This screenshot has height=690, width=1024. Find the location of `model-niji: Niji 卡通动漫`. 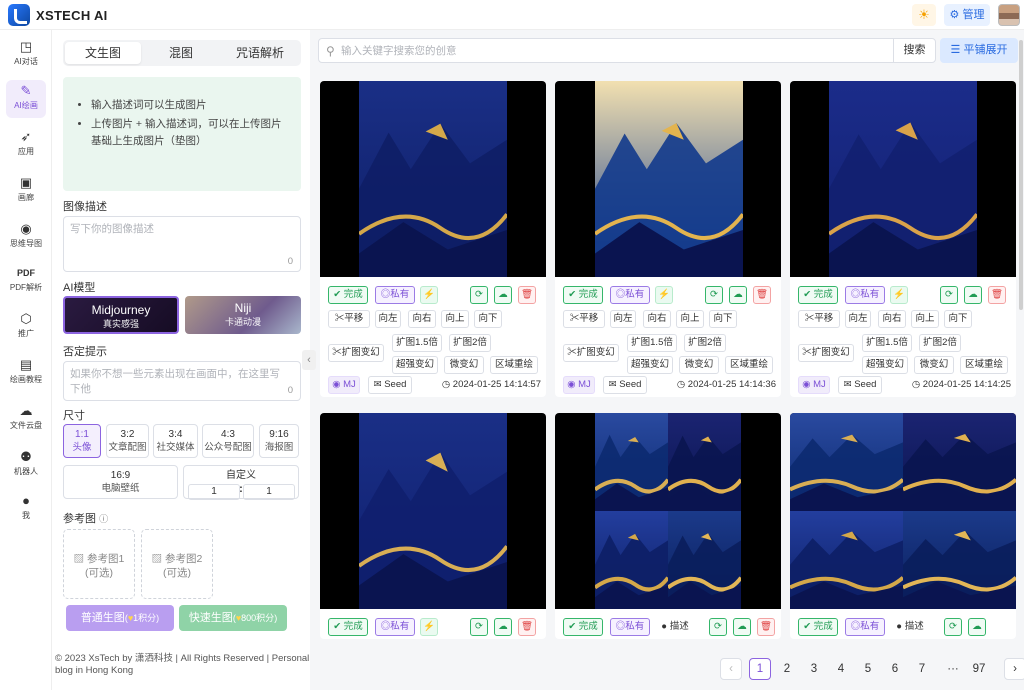

model-niji: Niji 卡通动漫 is located at coordinates (243, 315).